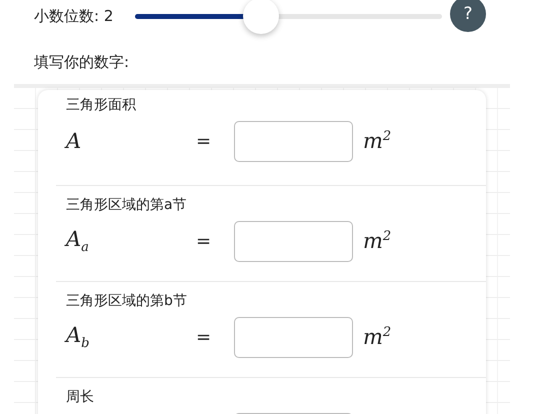  What do you see at coordinates (80, 397) in the screenshot?
I see `section-label: 周长` at bounding box center [80, 397].